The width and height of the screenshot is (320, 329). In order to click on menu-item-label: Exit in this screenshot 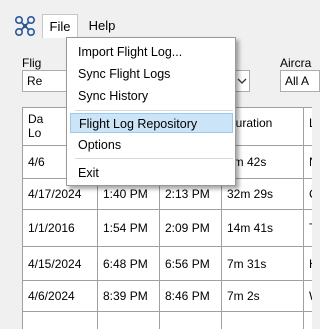, I will do `click(88, 173)`.